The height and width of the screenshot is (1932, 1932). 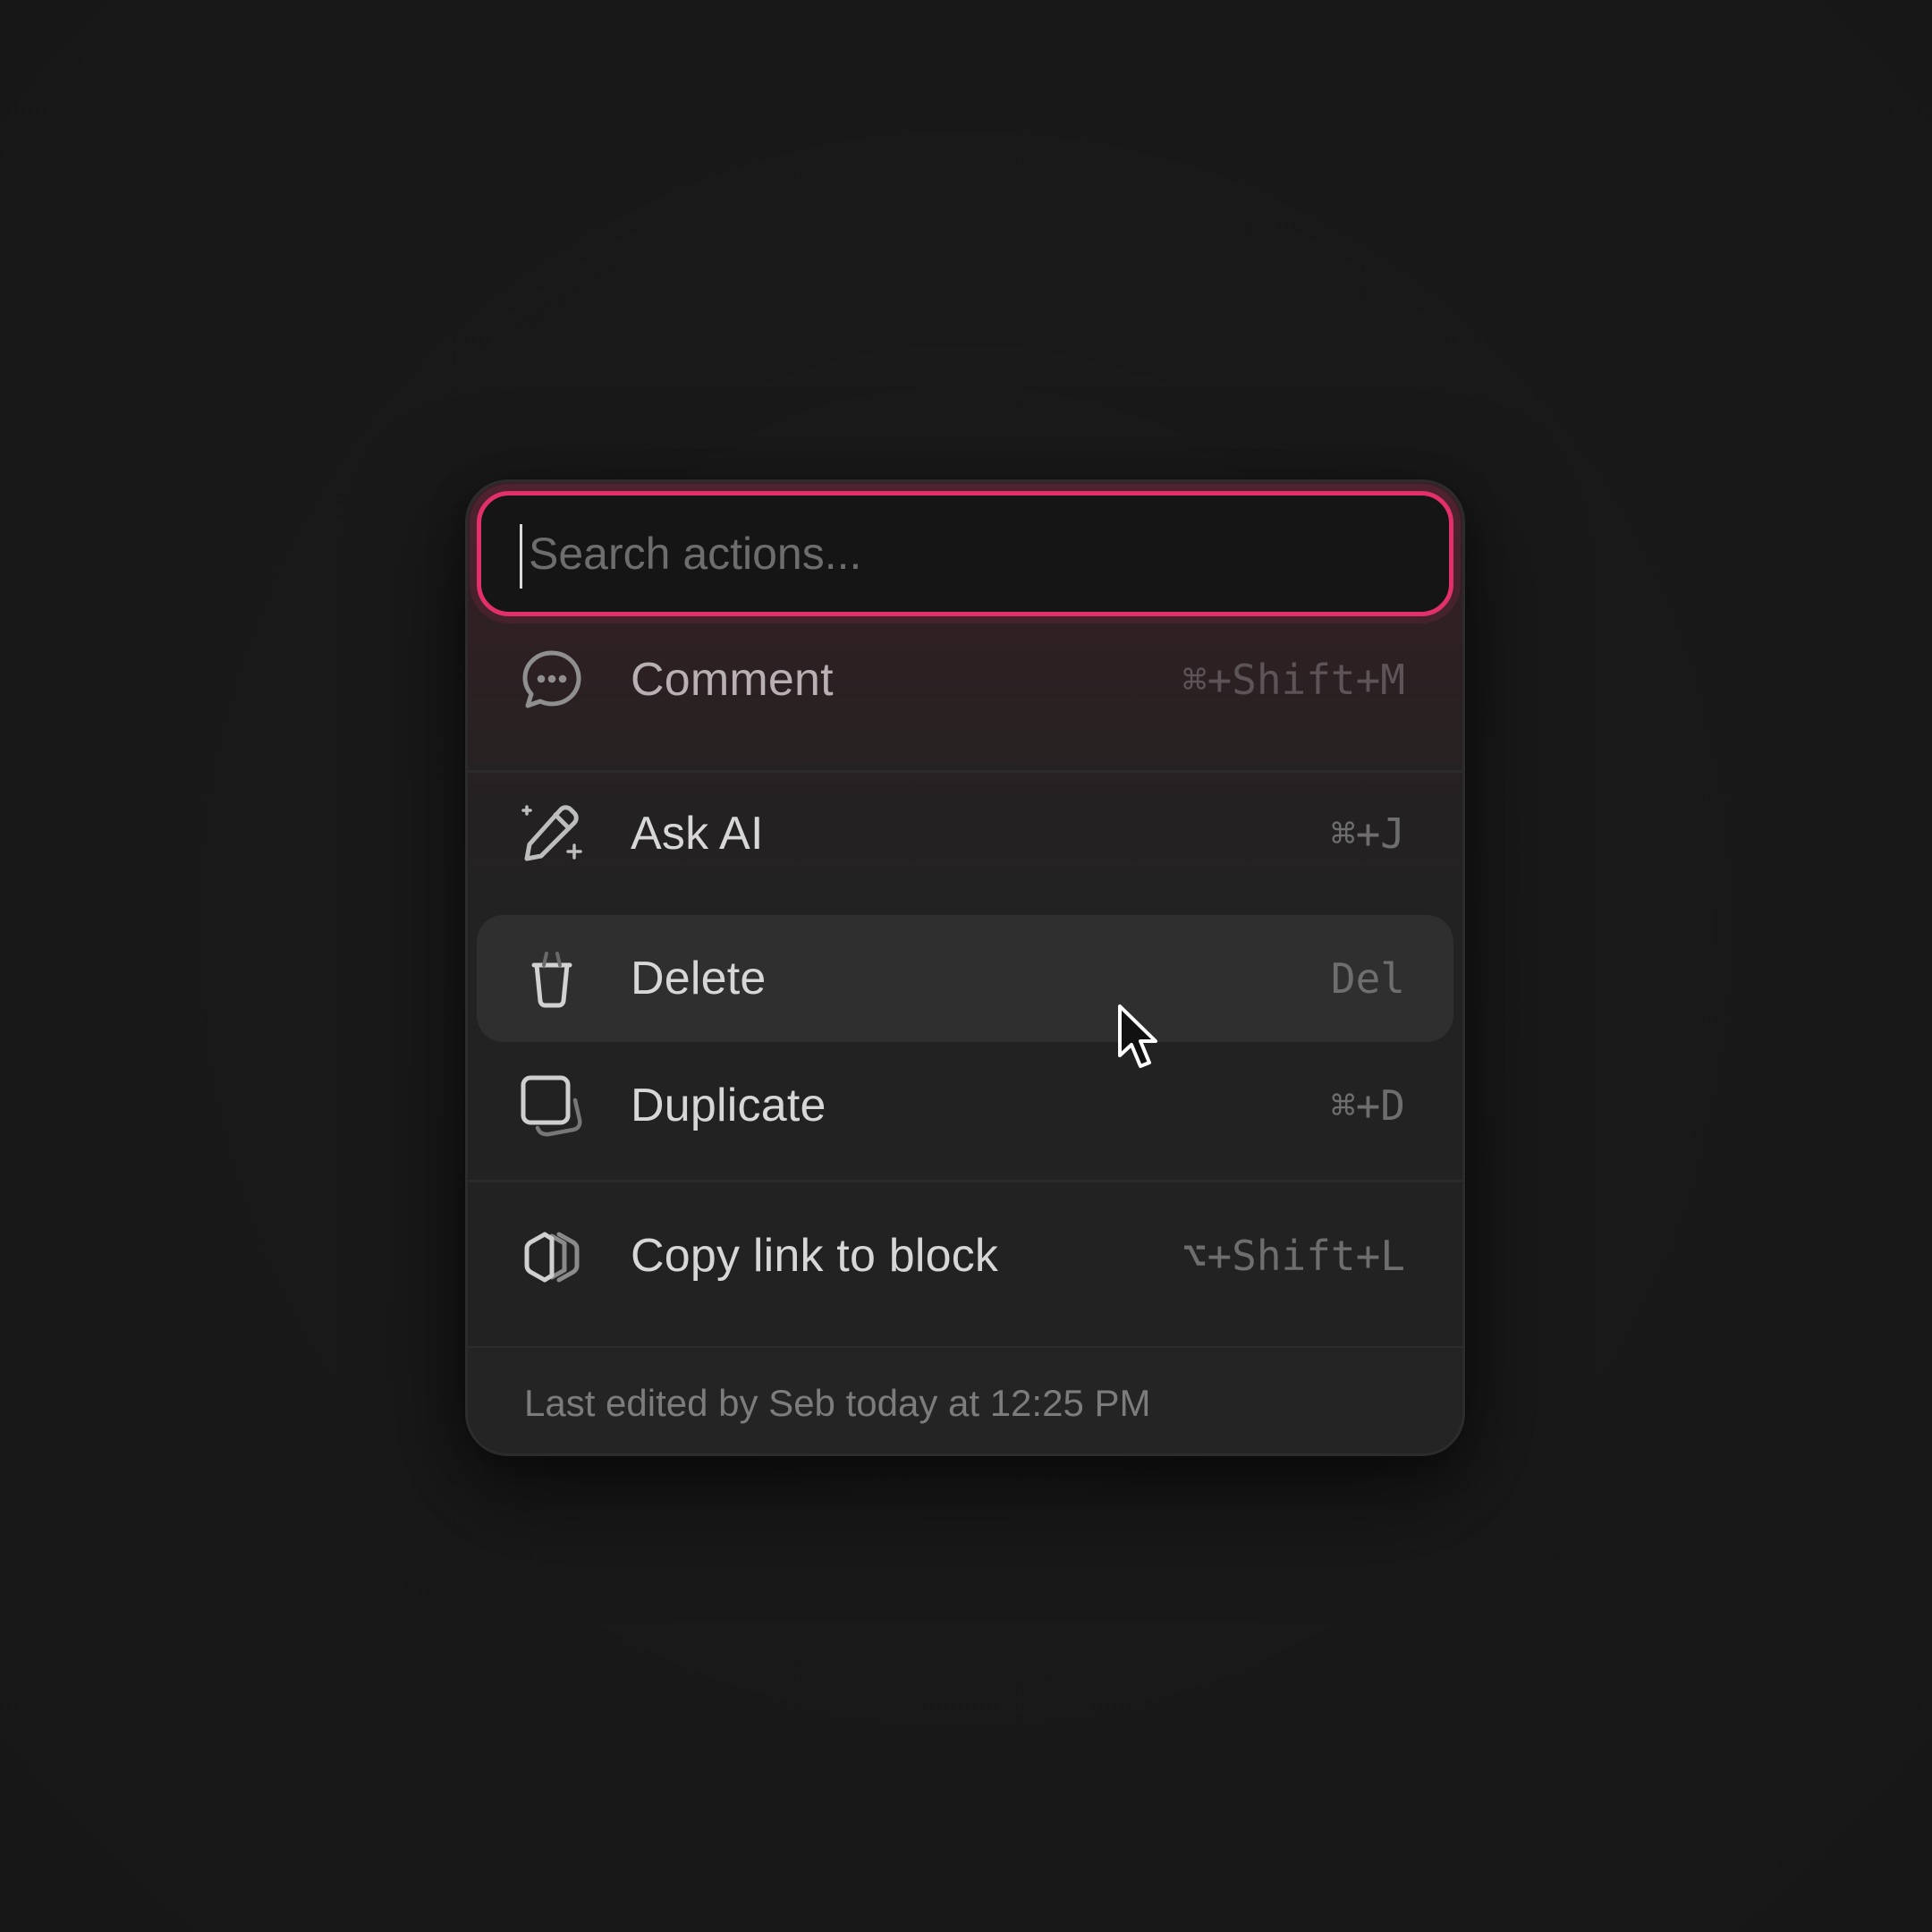 I want to click on menu-footer: Last edited by Seb today at 12:25 PM, so click(x=965, y=1400).